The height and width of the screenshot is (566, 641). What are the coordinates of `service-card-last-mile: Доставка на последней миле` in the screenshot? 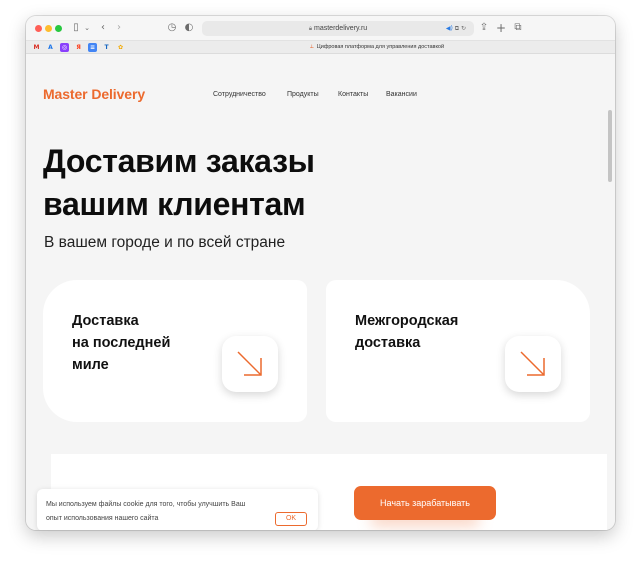 It's located at (175, 351).